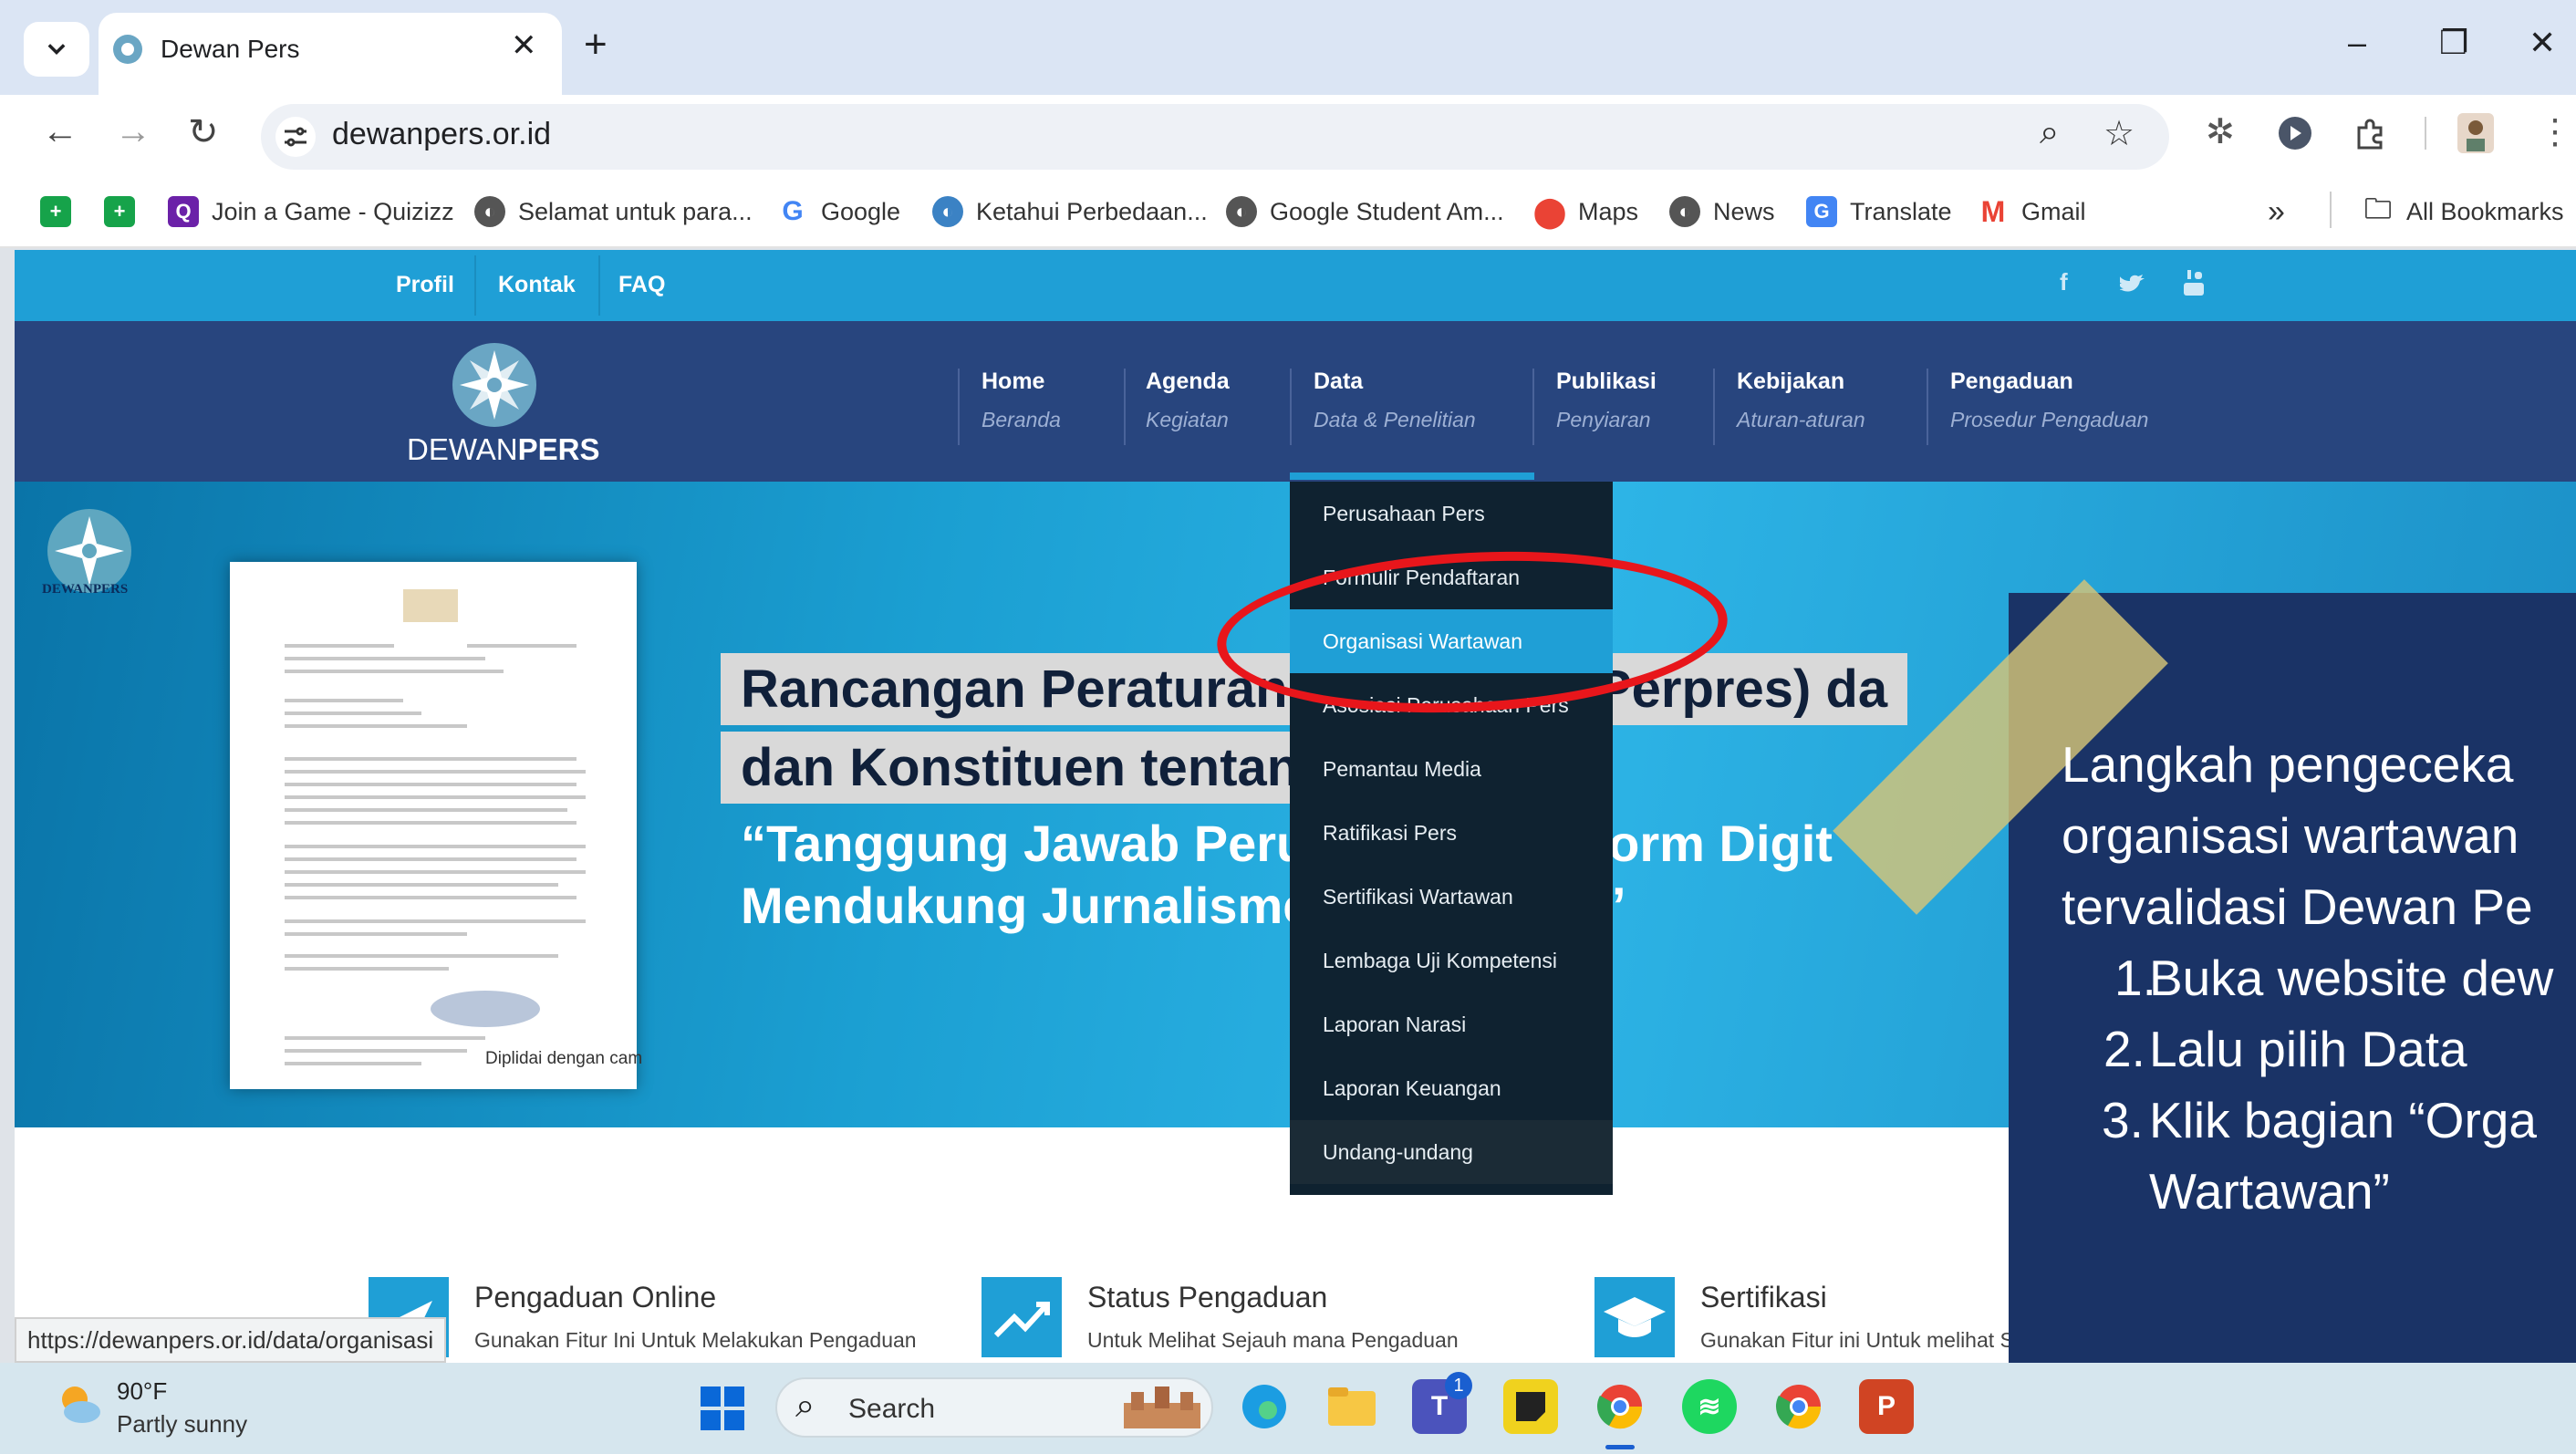 Image resolution: width=2576 pixels, height=1454 pixels. What do you see at coordinates (524, 45) in the screenshot?
I see `close-tab-icon: ✕` at bounding box center [524, 45].